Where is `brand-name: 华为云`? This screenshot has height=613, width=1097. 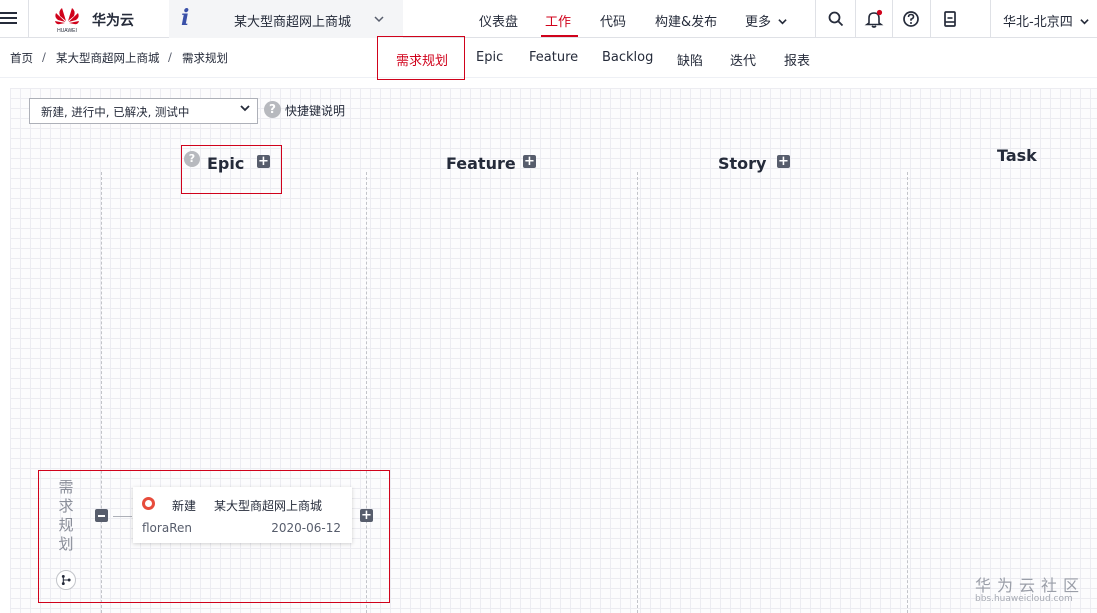 brand-name: 华为云 is located at coordinates (113, 20).